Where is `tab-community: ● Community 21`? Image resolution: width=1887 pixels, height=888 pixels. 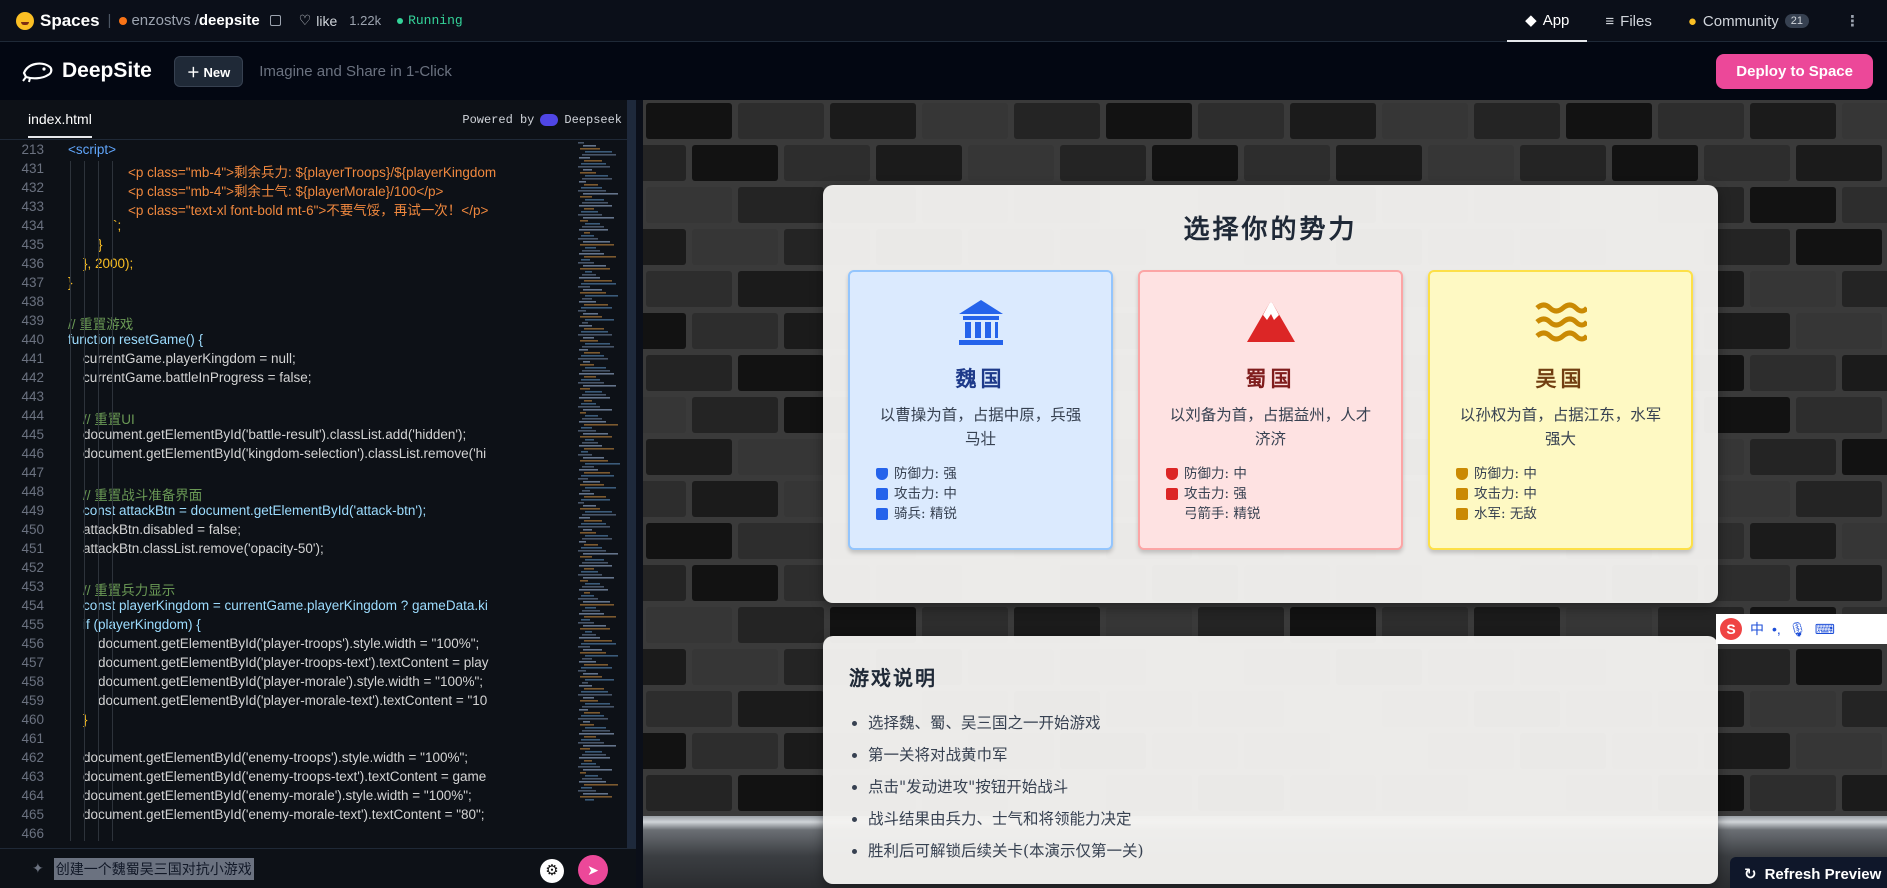 tab-community: ● Community 21 is located at coordinates (1748, 21).